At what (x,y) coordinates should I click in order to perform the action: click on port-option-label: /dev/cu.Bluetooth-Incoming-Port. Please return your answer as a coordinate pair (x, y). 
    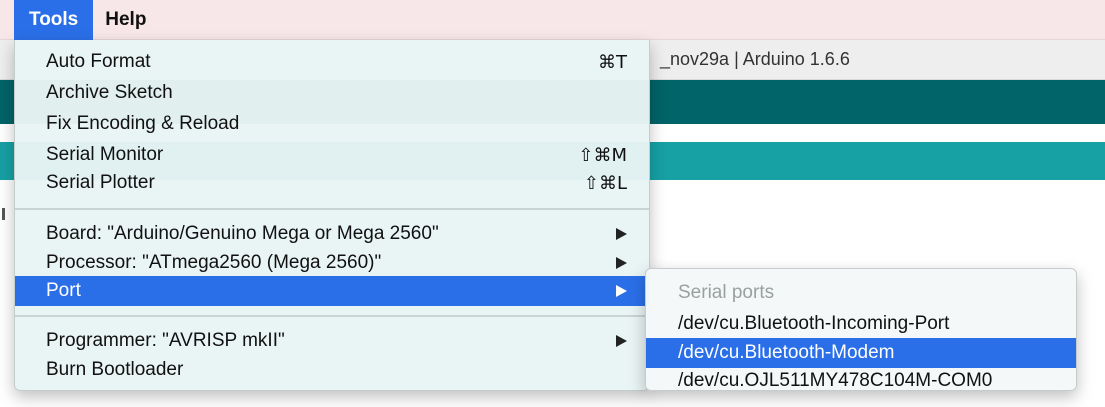
    Looking at the image, I should click on (814, 323).